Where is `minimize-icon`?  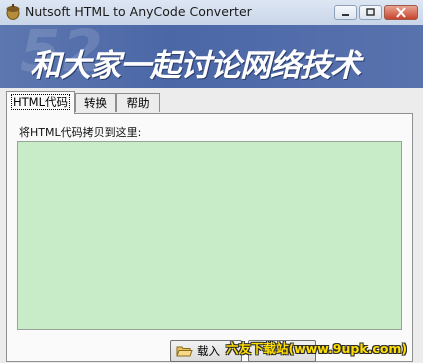 minimize-icon is located at coordinates (345, 15).